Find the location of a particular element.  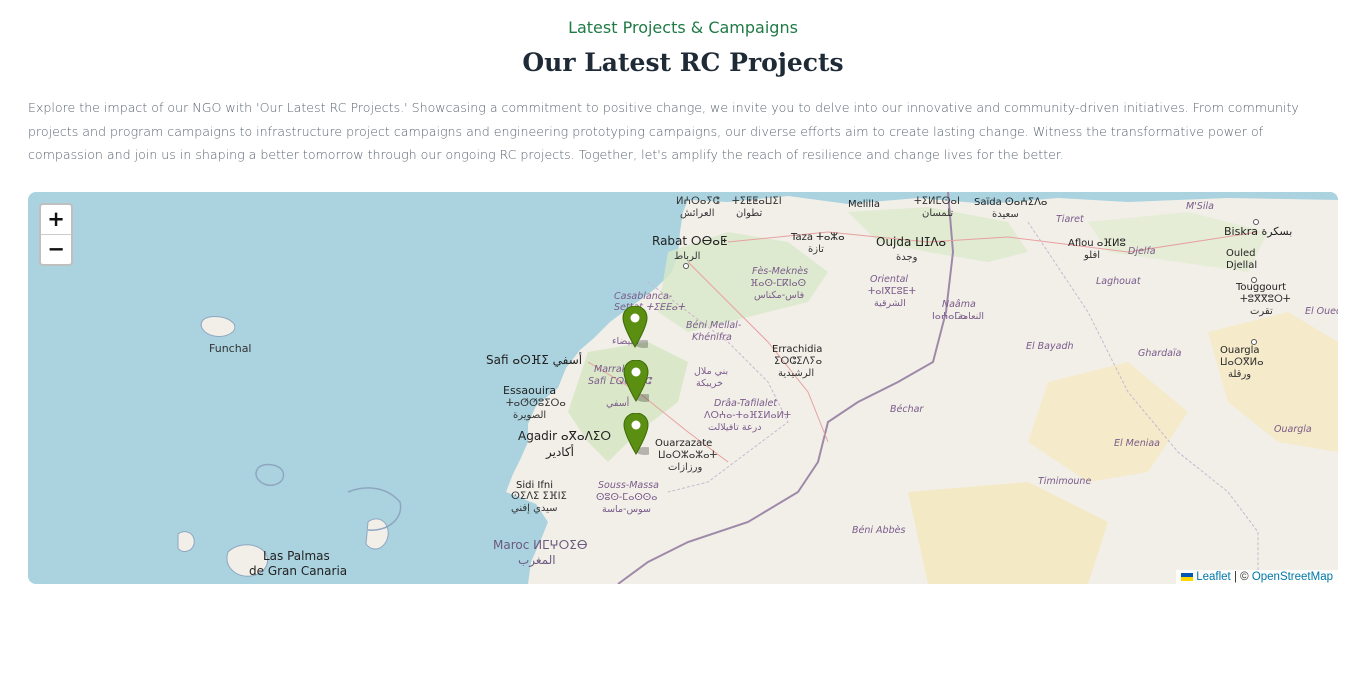

map-label: ⵡⴰⵔⵣⴰⵣⴰⵜ is located at coordinates (688, 455).